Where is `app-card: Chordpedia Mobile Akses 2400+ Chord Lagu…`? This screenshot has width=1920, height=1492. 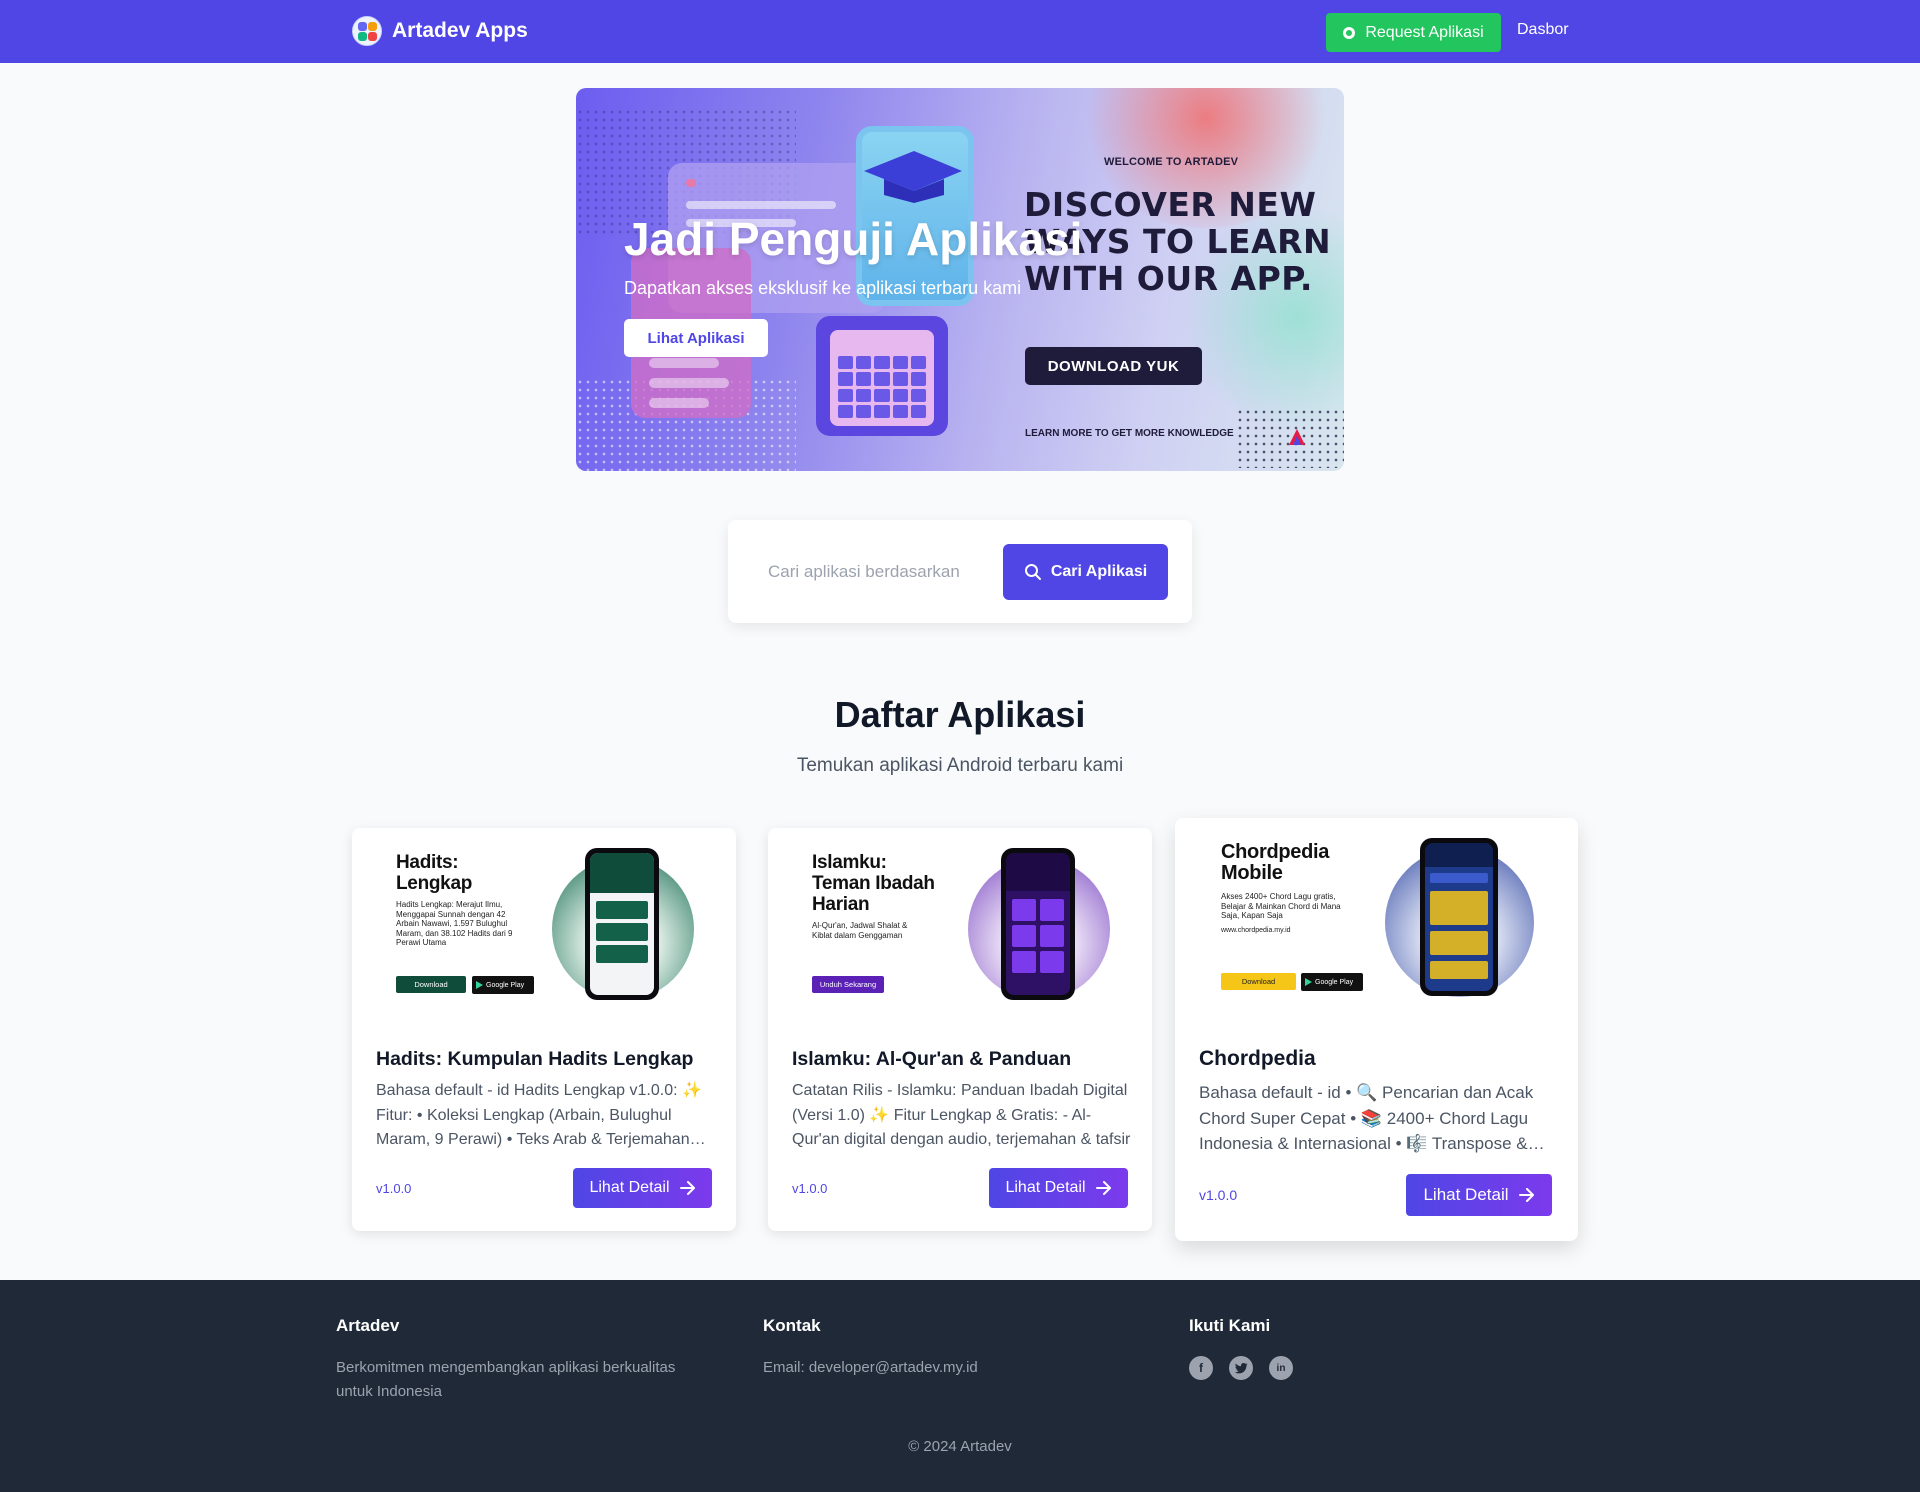 app-card: Chordpedia Mobile Akses 2400+ Chord Lagu… is located at coordinates (1376, 1029).